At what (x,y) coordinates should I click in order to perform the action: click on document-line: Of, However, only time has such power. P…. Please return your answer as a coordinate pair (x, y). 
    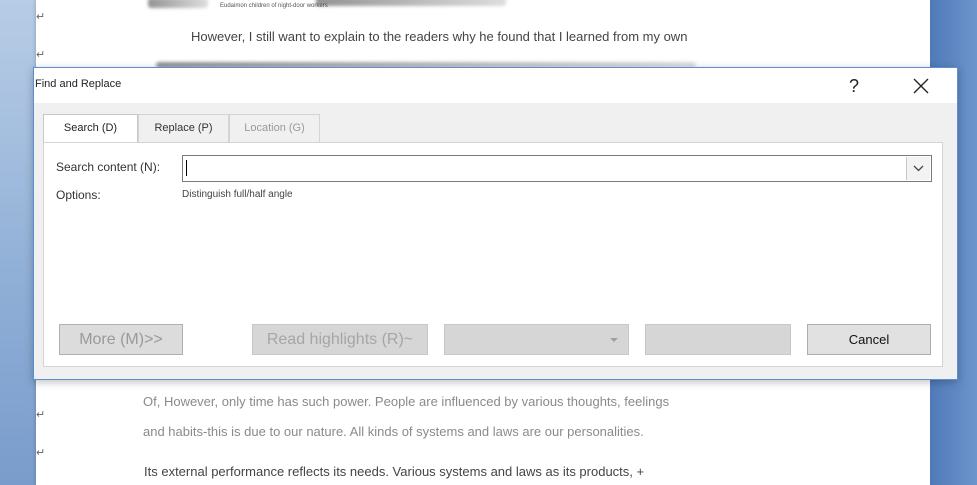
    Looking at the image, I should click on (406, 401).